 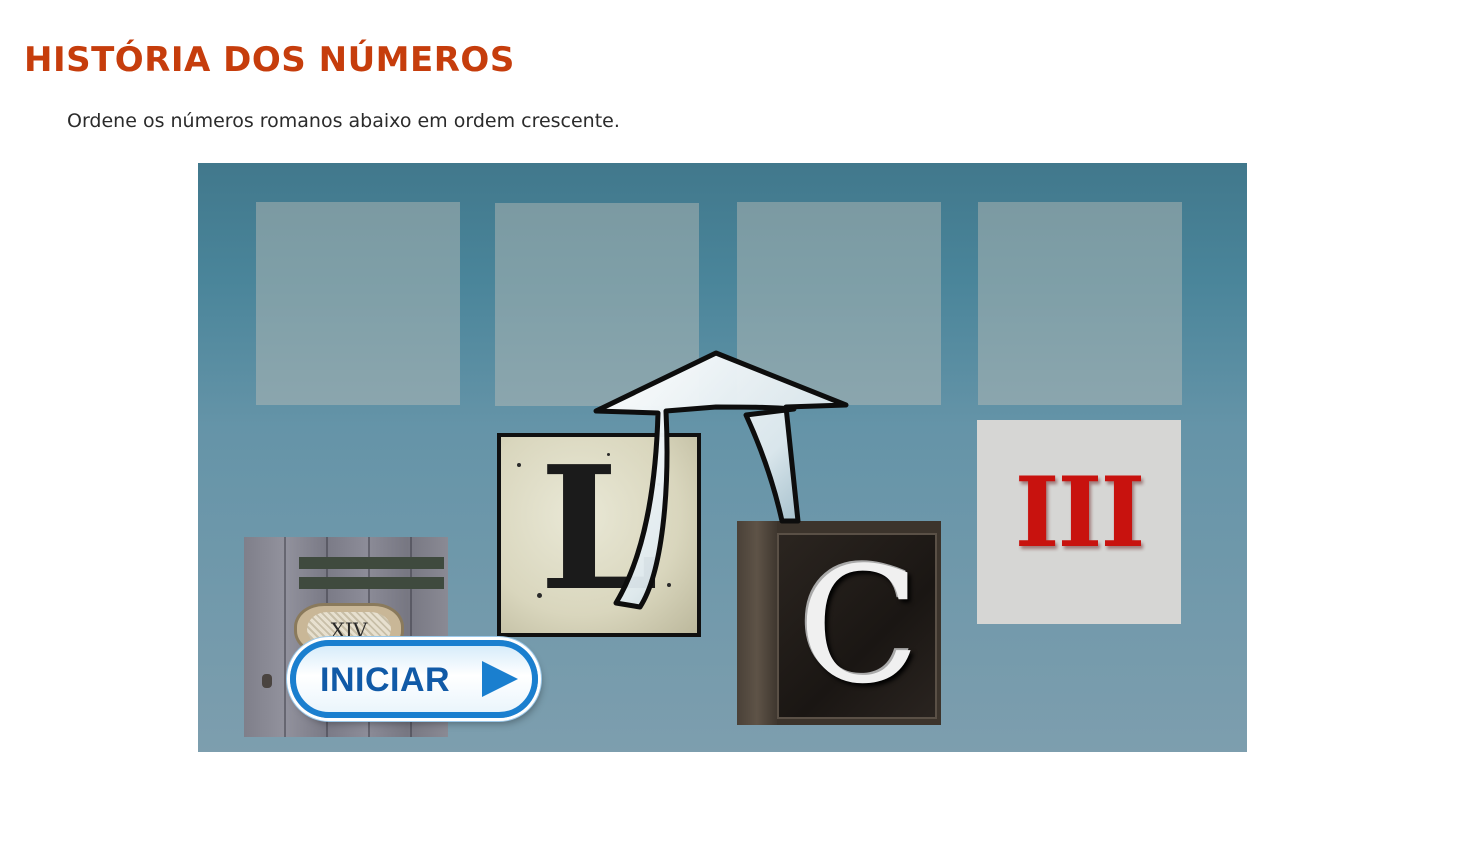 I want to click on card-iii: III, so click(x=1079, y=522).